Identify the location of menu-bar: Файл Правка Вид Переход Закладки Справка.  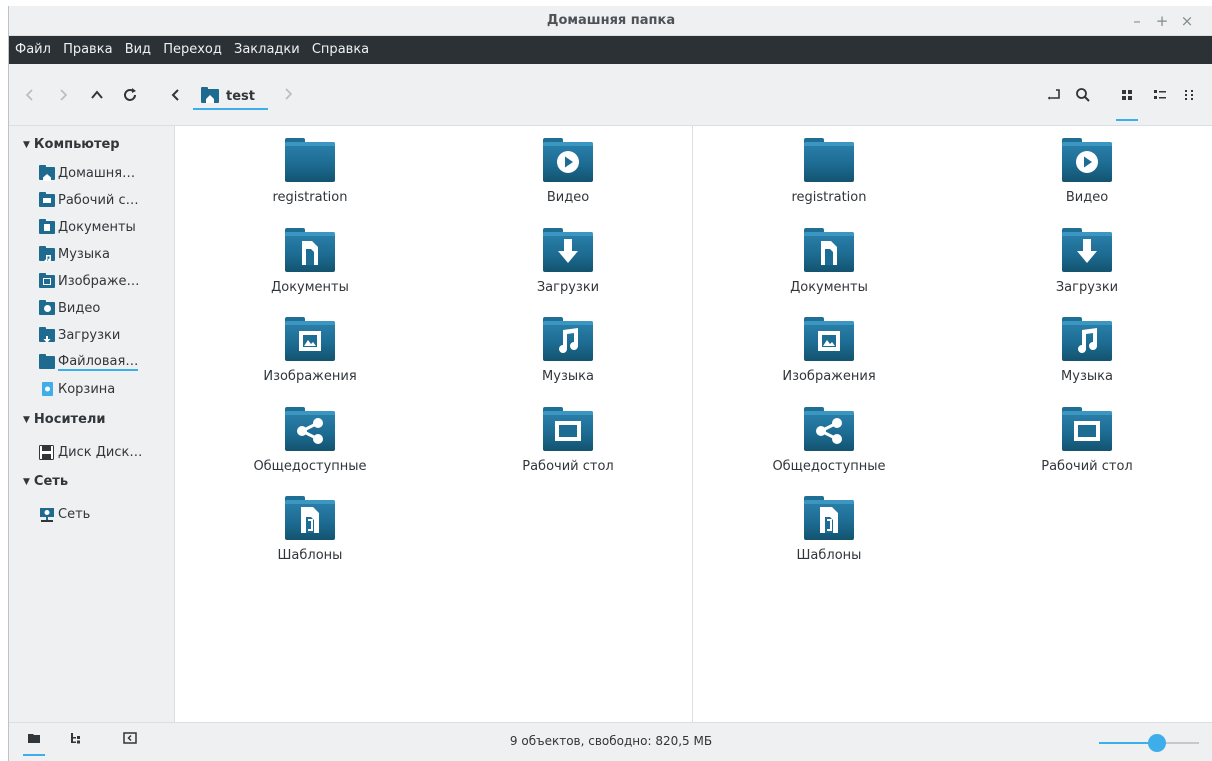
(610, 50).